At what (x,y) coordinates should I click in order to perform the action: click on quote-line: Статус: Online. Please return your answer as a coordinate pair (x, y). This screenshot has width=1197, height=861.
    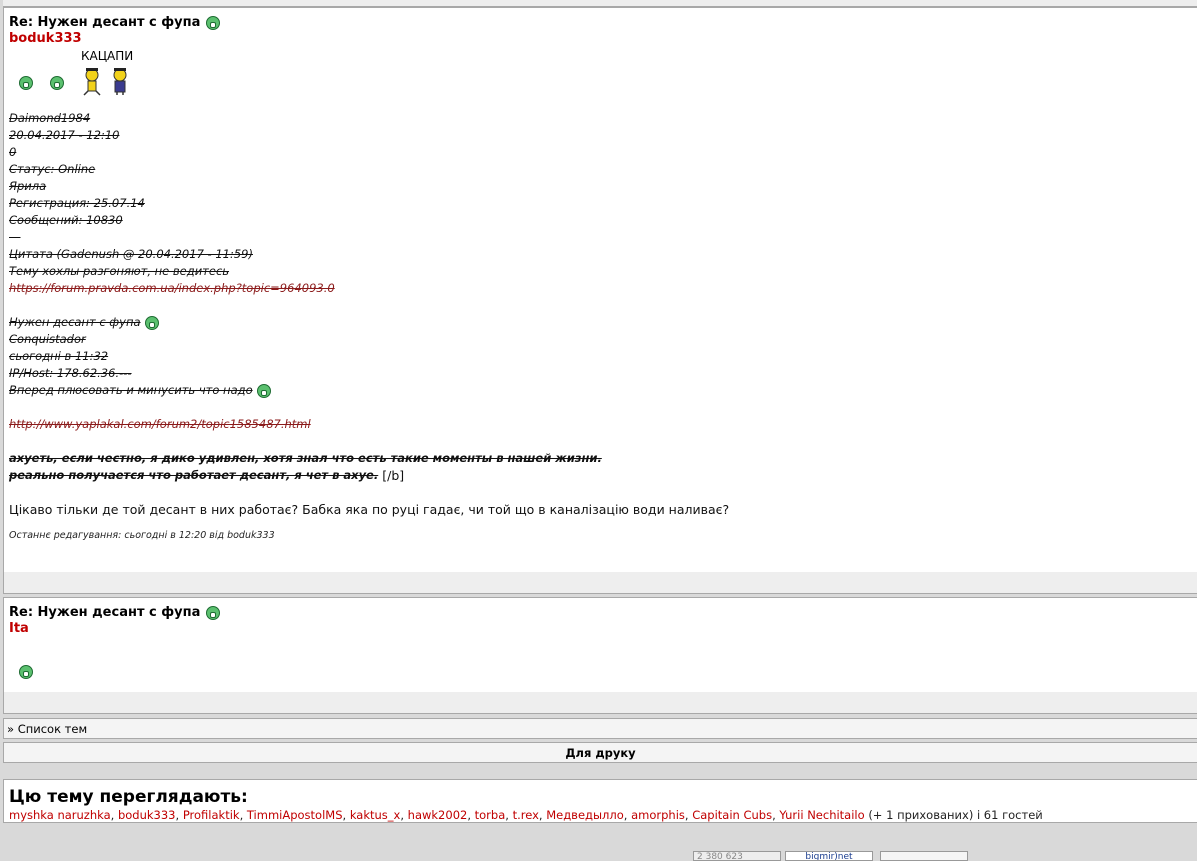
    Looking at the image, I should click on (52, 169).